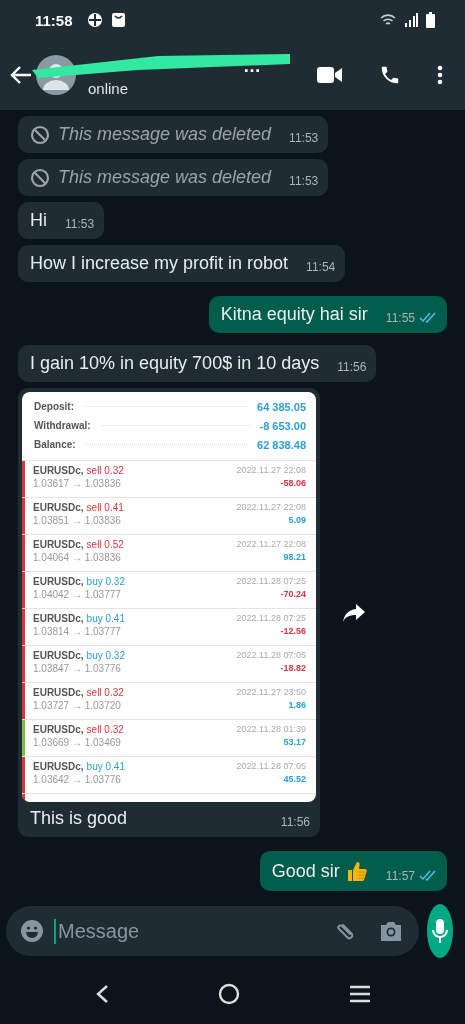  Describe the element at coordinates (354, 612) in the screenshot. I see `forward-icon` at that location.